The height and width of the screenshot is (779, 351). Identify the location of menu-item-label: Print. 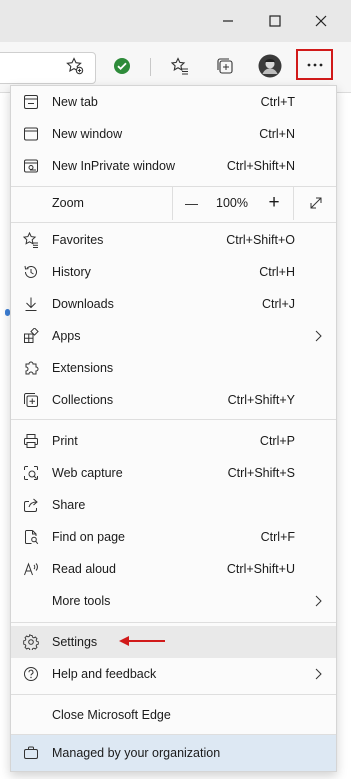
(65, 441).